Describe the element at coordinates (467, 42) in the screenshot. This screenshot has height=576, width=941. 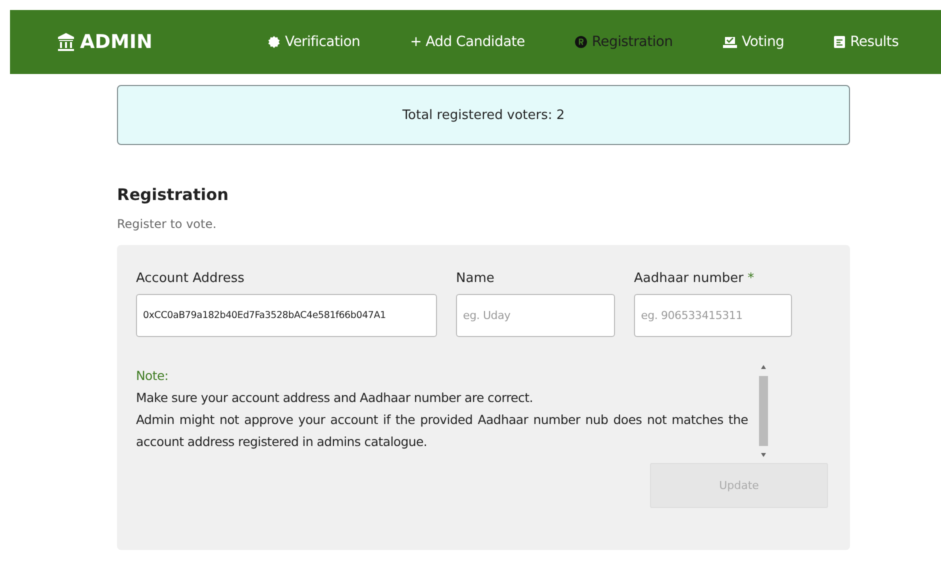
I see `nav-link: + Add Candidate` at that location.